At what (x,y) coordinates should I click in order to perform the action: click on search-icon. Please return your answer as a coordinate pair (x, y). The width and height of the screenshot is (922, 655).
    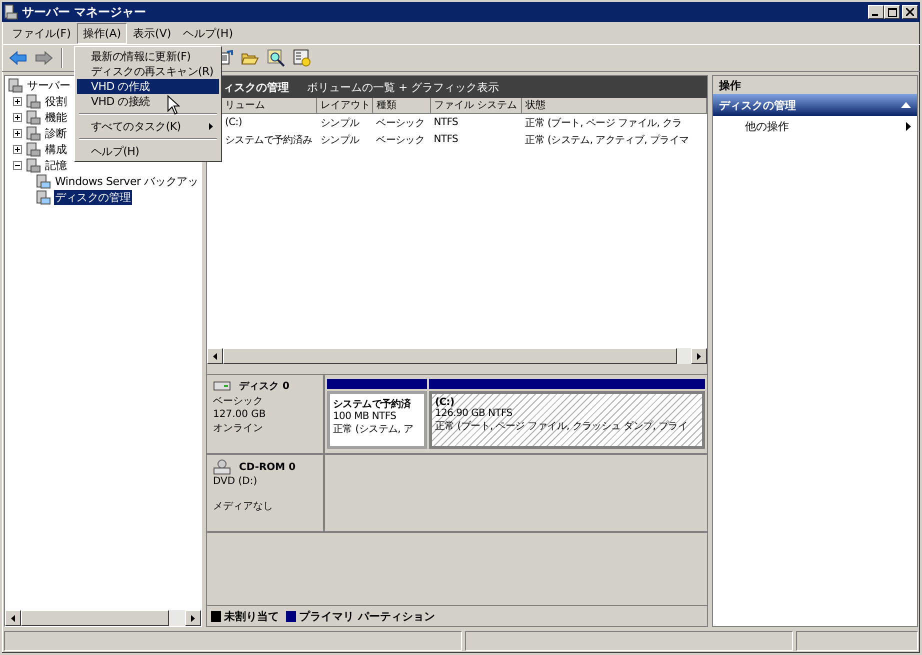
    Looking at the image, I should click on (276, 58).